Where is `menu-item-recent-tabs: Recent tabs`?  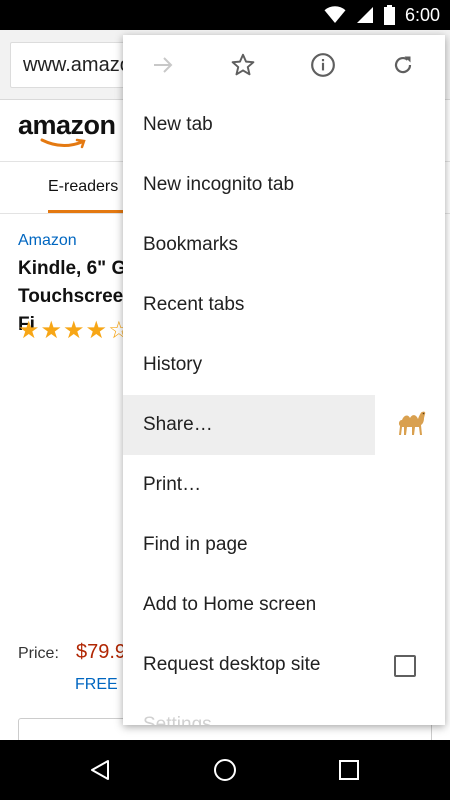 menu-item-recent-tabs: Recent tabs is located at coordinates (249, 305).